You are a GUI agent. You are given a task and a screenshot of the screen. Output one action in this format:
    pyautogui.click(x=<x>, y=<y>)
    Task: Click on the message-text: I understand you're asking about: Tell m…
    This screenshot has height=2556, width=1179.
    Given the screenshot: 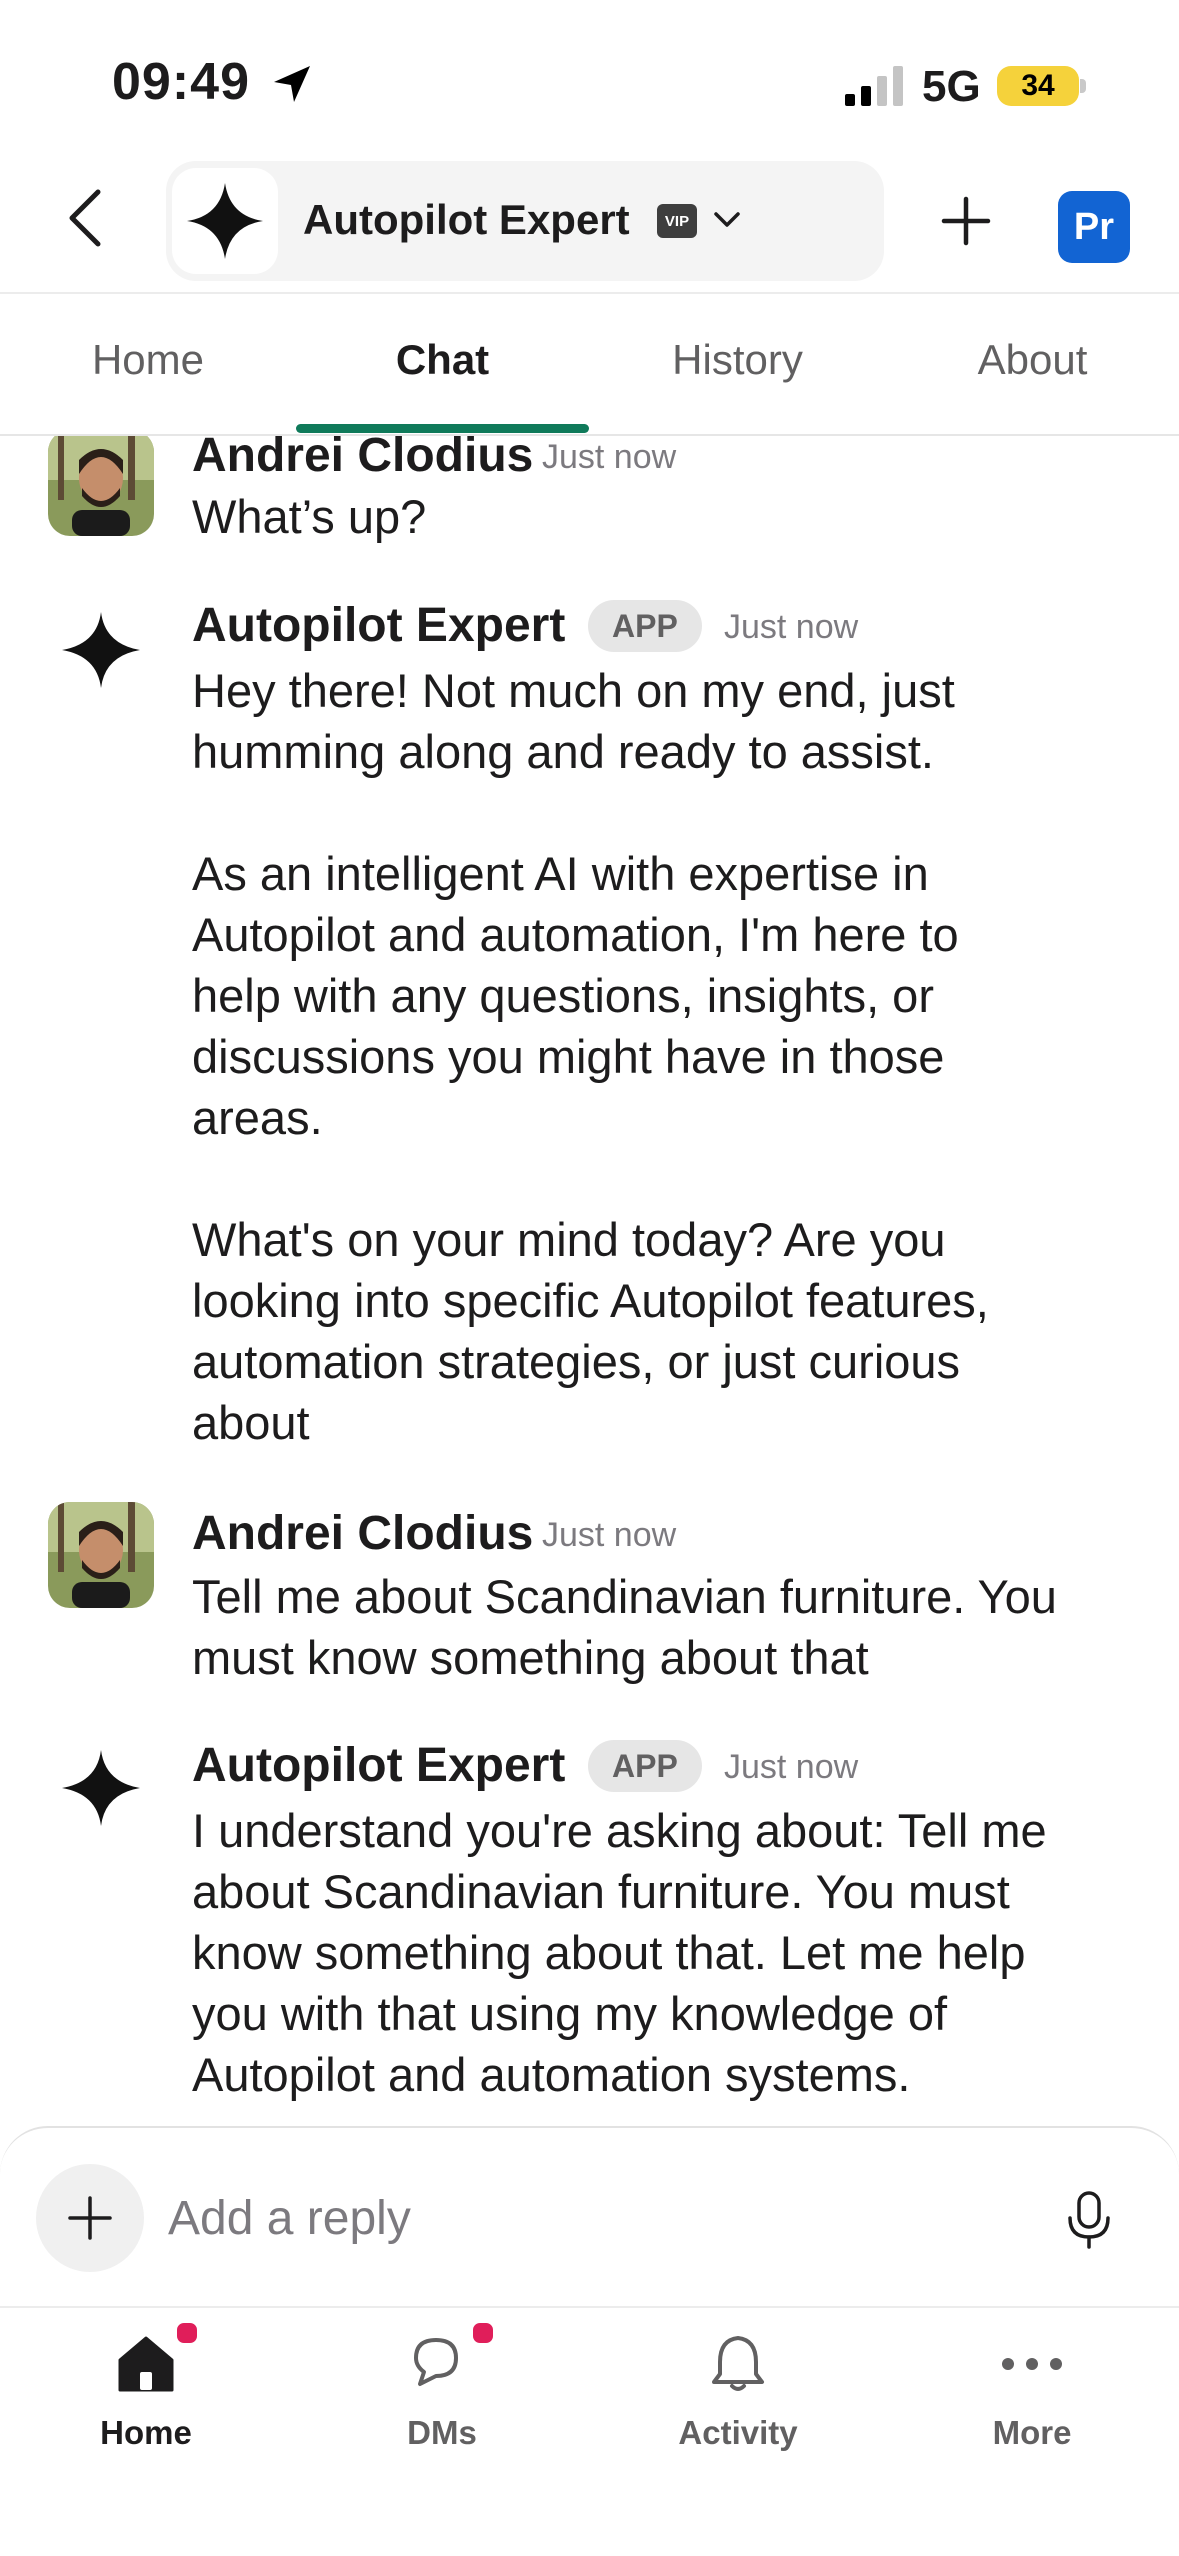 What is the action you would take?
    pyautogui.click(x=619, y=1952)
    